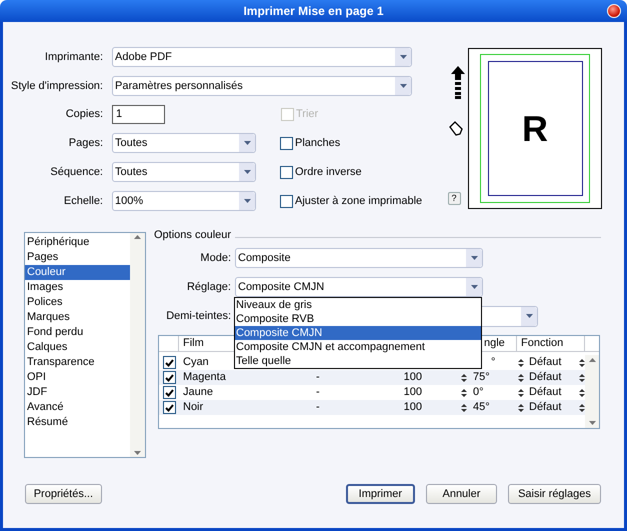  I want to click on help-button: ?, so click(454, 198).